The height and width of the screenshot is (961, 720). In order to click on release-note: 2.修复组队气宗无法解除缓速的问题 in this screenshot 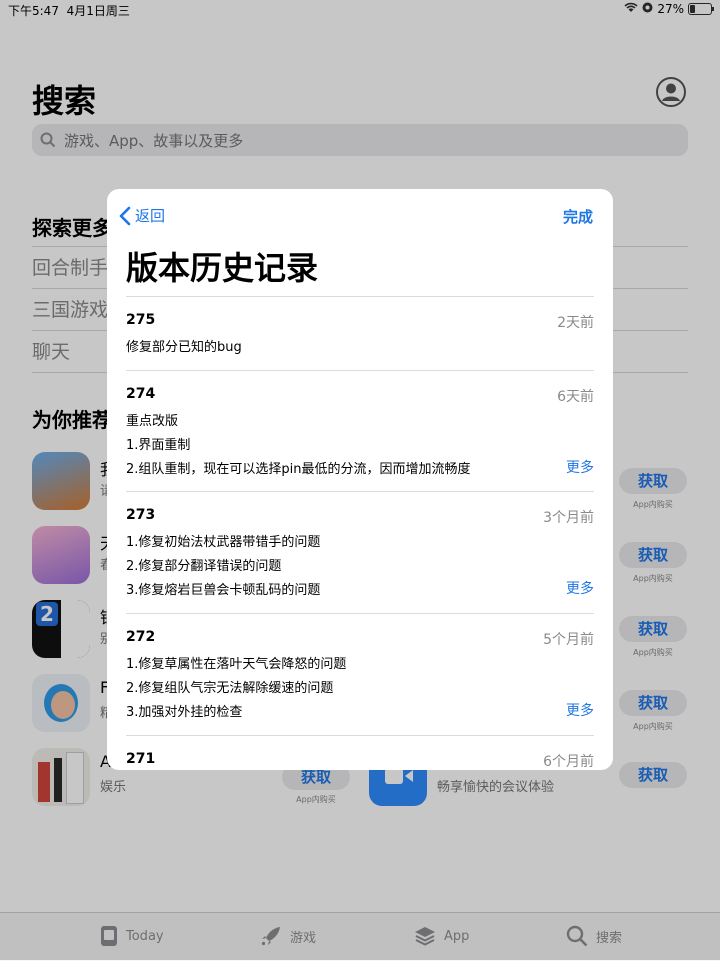, I will do `click(230, 688)`.